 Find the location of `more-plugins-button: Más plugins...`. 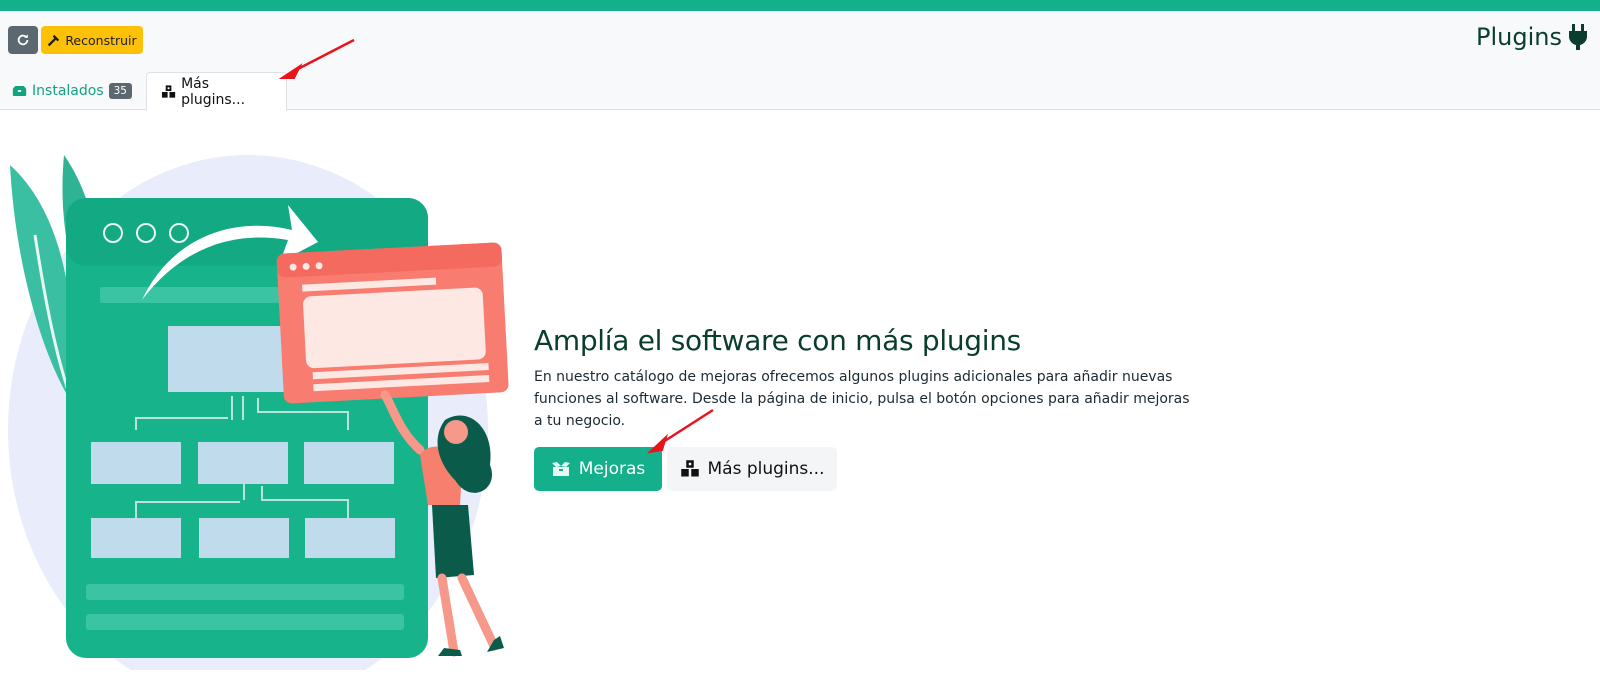

more-plugins-button: Más plugins... is located at coordinates (752, 469).